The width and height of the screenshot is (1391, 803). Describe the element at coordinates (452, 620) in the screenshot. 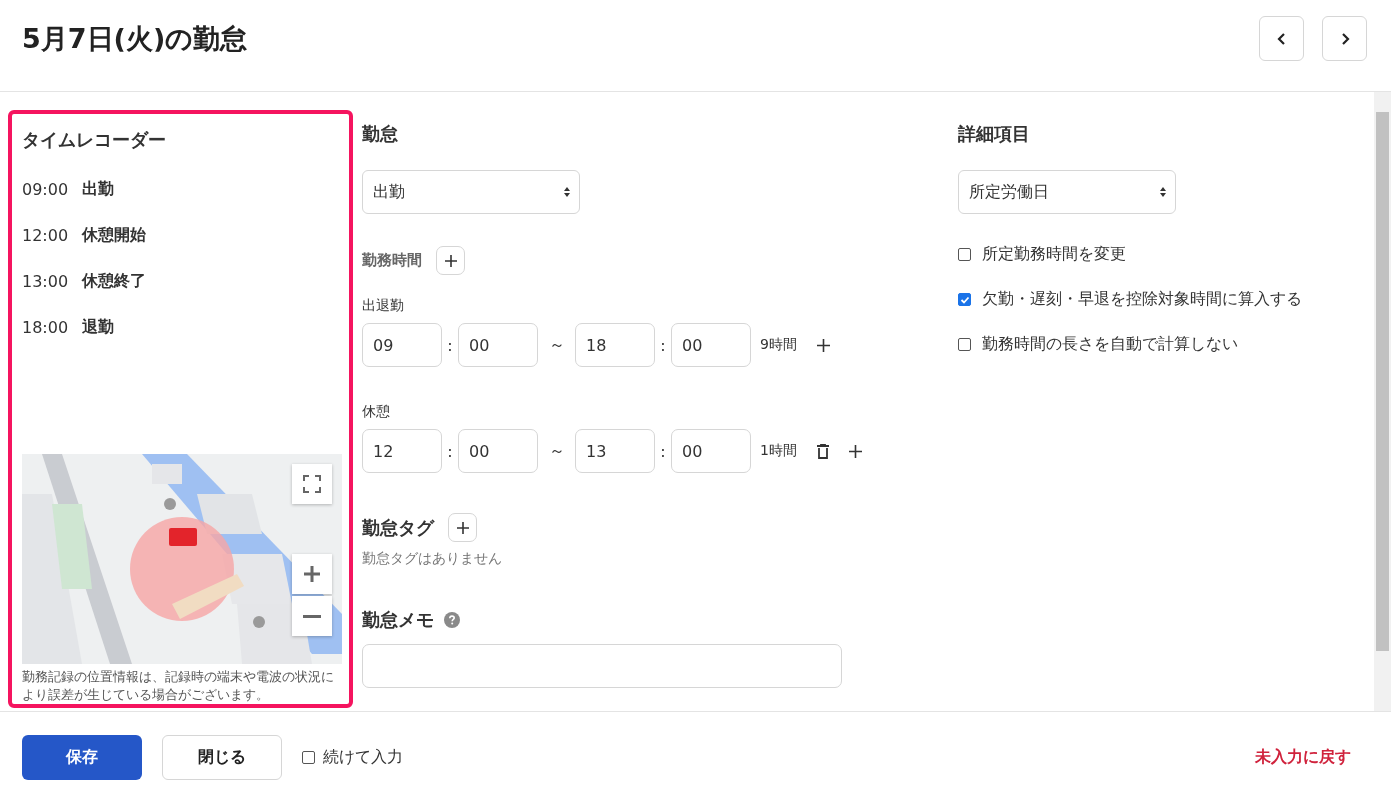

I see `help-icon` at that location.